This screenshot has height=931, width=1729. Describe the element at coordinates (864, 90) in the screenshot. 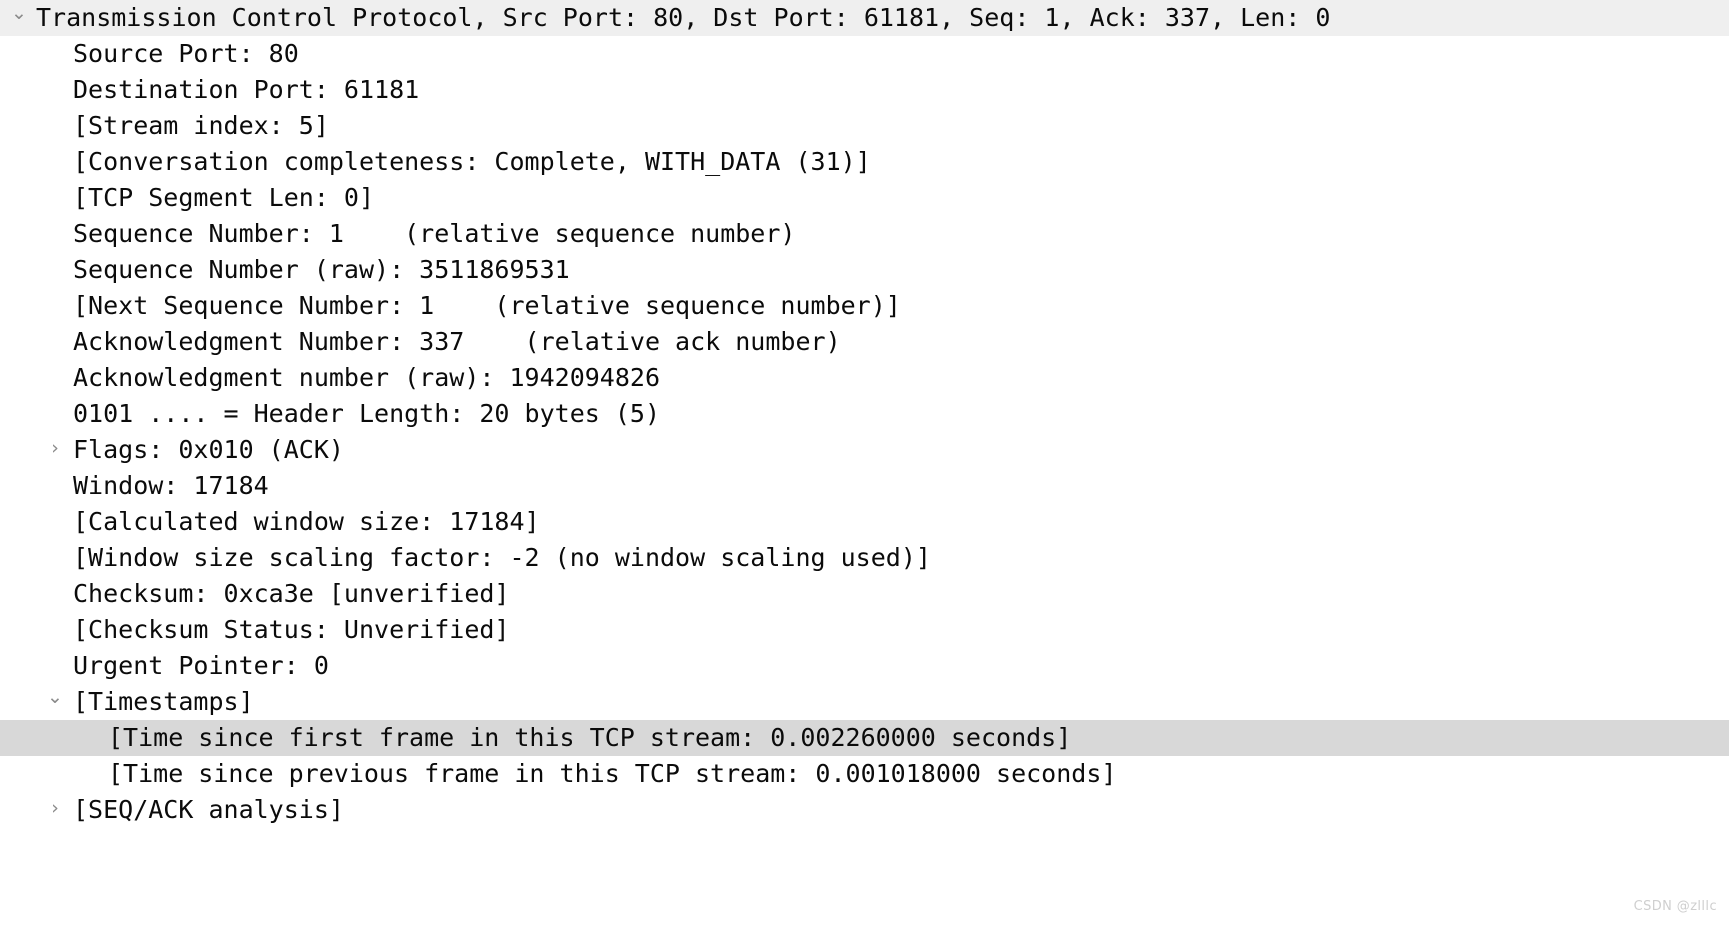

I see `field-destination-port: Destination Port: 61181` at that location.